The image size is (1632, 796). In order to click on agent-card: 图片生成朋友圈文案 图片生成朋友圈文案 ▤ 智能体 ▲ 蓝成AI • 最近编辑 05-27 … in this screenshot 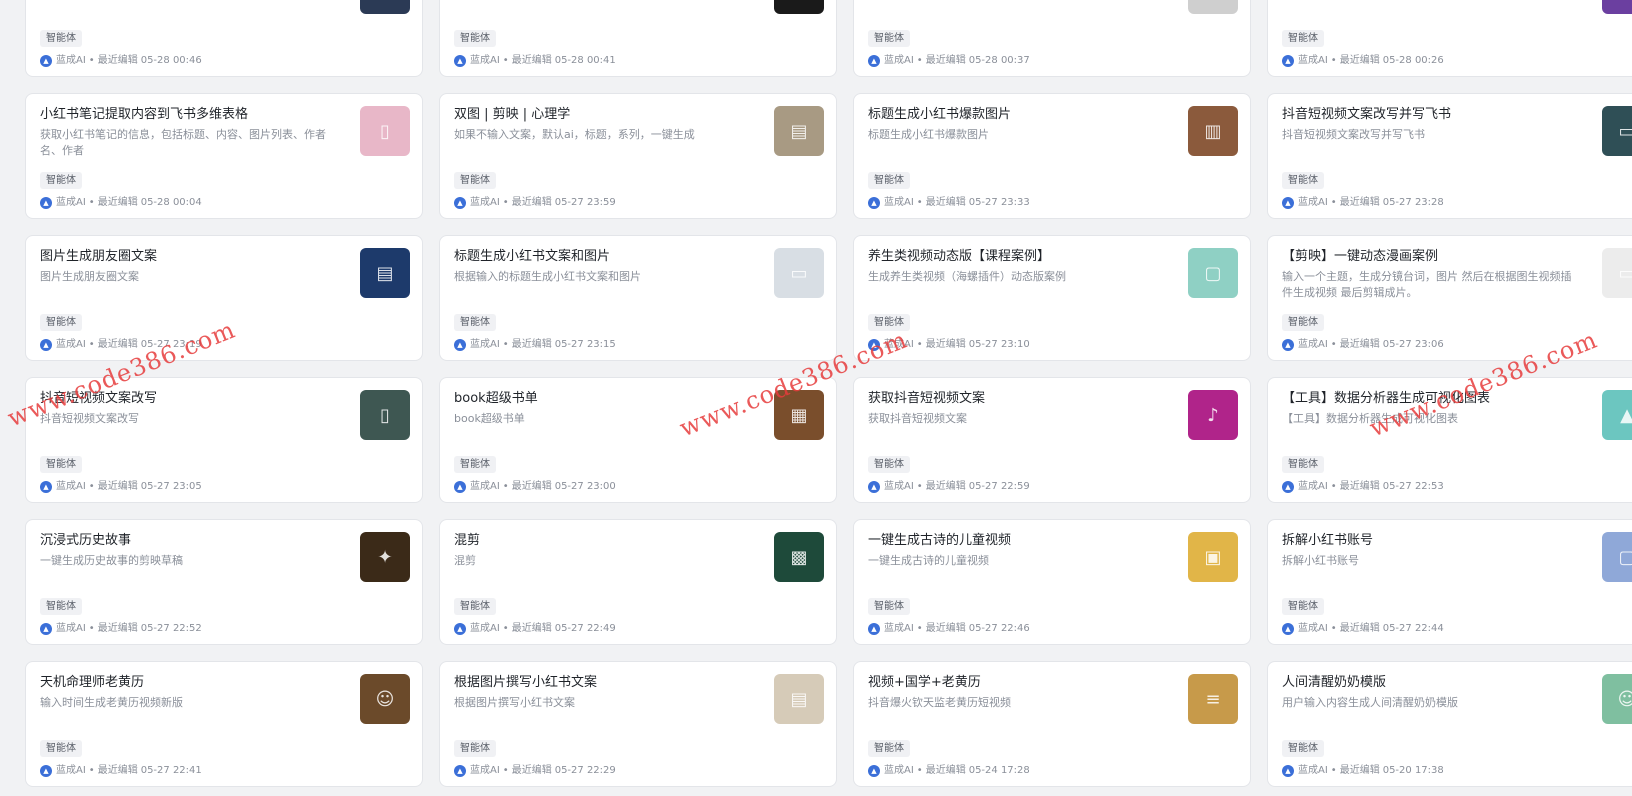, I will do `click(224, 298)`.